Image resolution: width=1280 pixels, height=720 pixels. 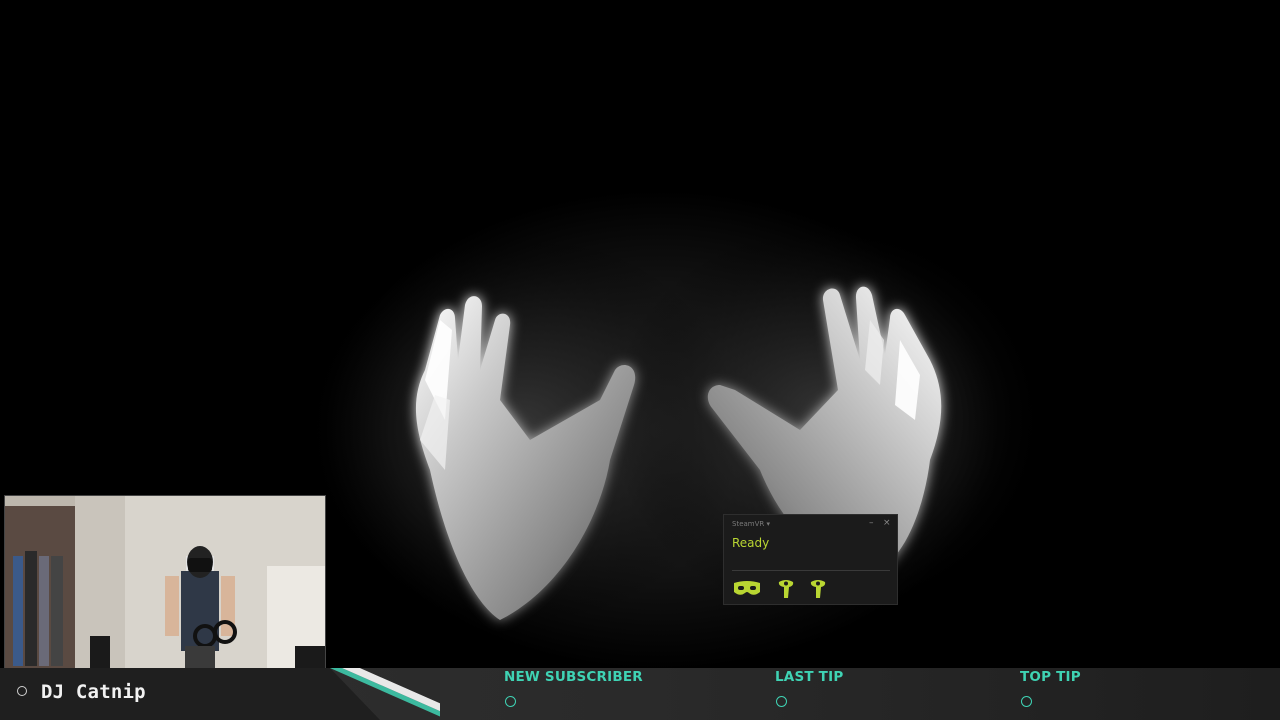 I want to click on controller-left-icon, so click(x=786, y=589).